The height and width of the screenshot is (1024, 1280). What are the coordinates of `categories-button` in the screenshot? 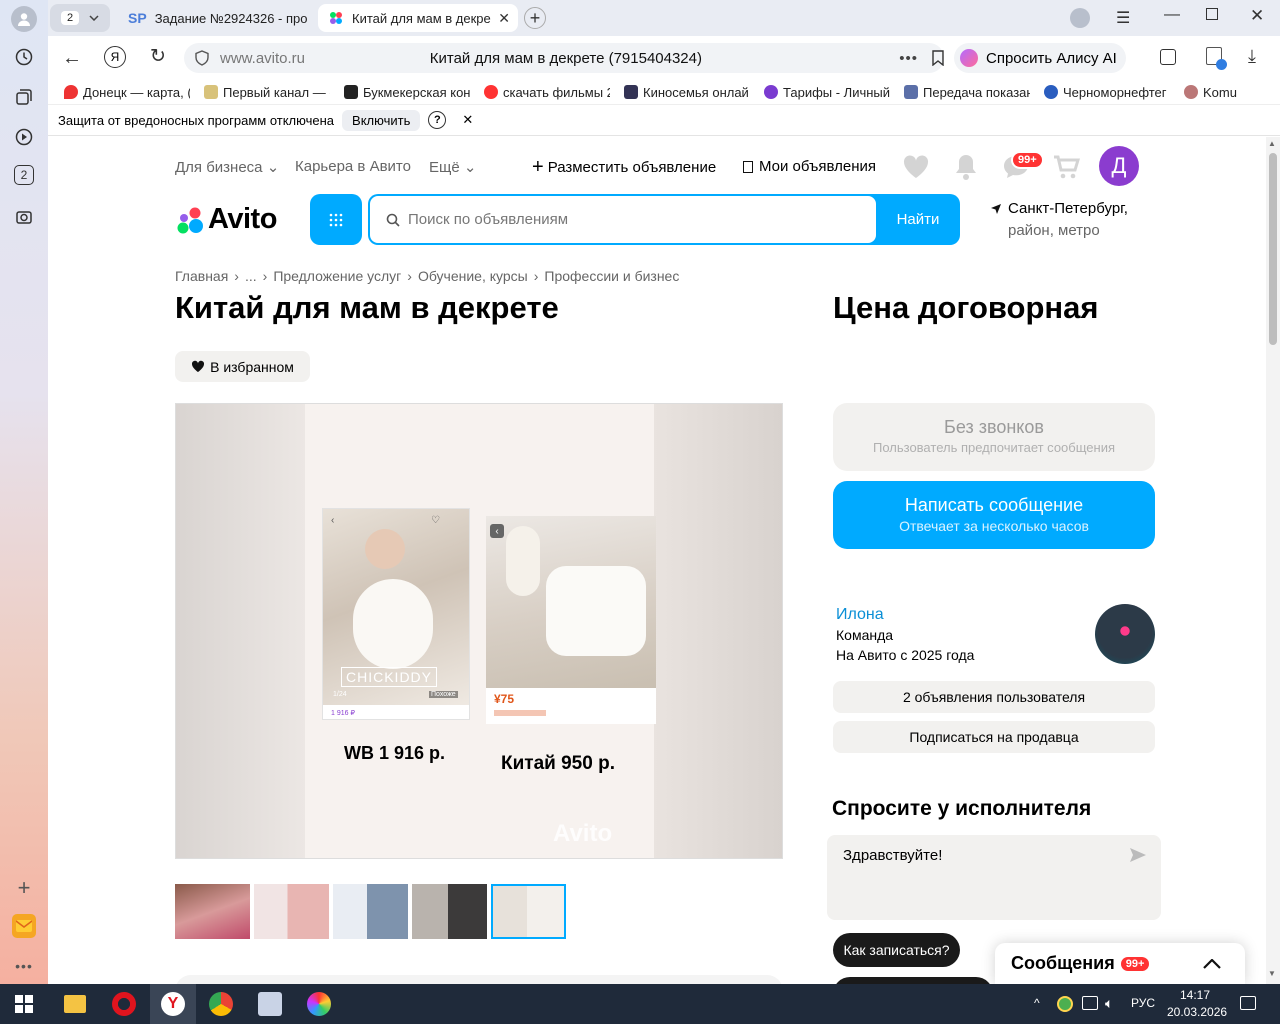 It's located at (336, 219).